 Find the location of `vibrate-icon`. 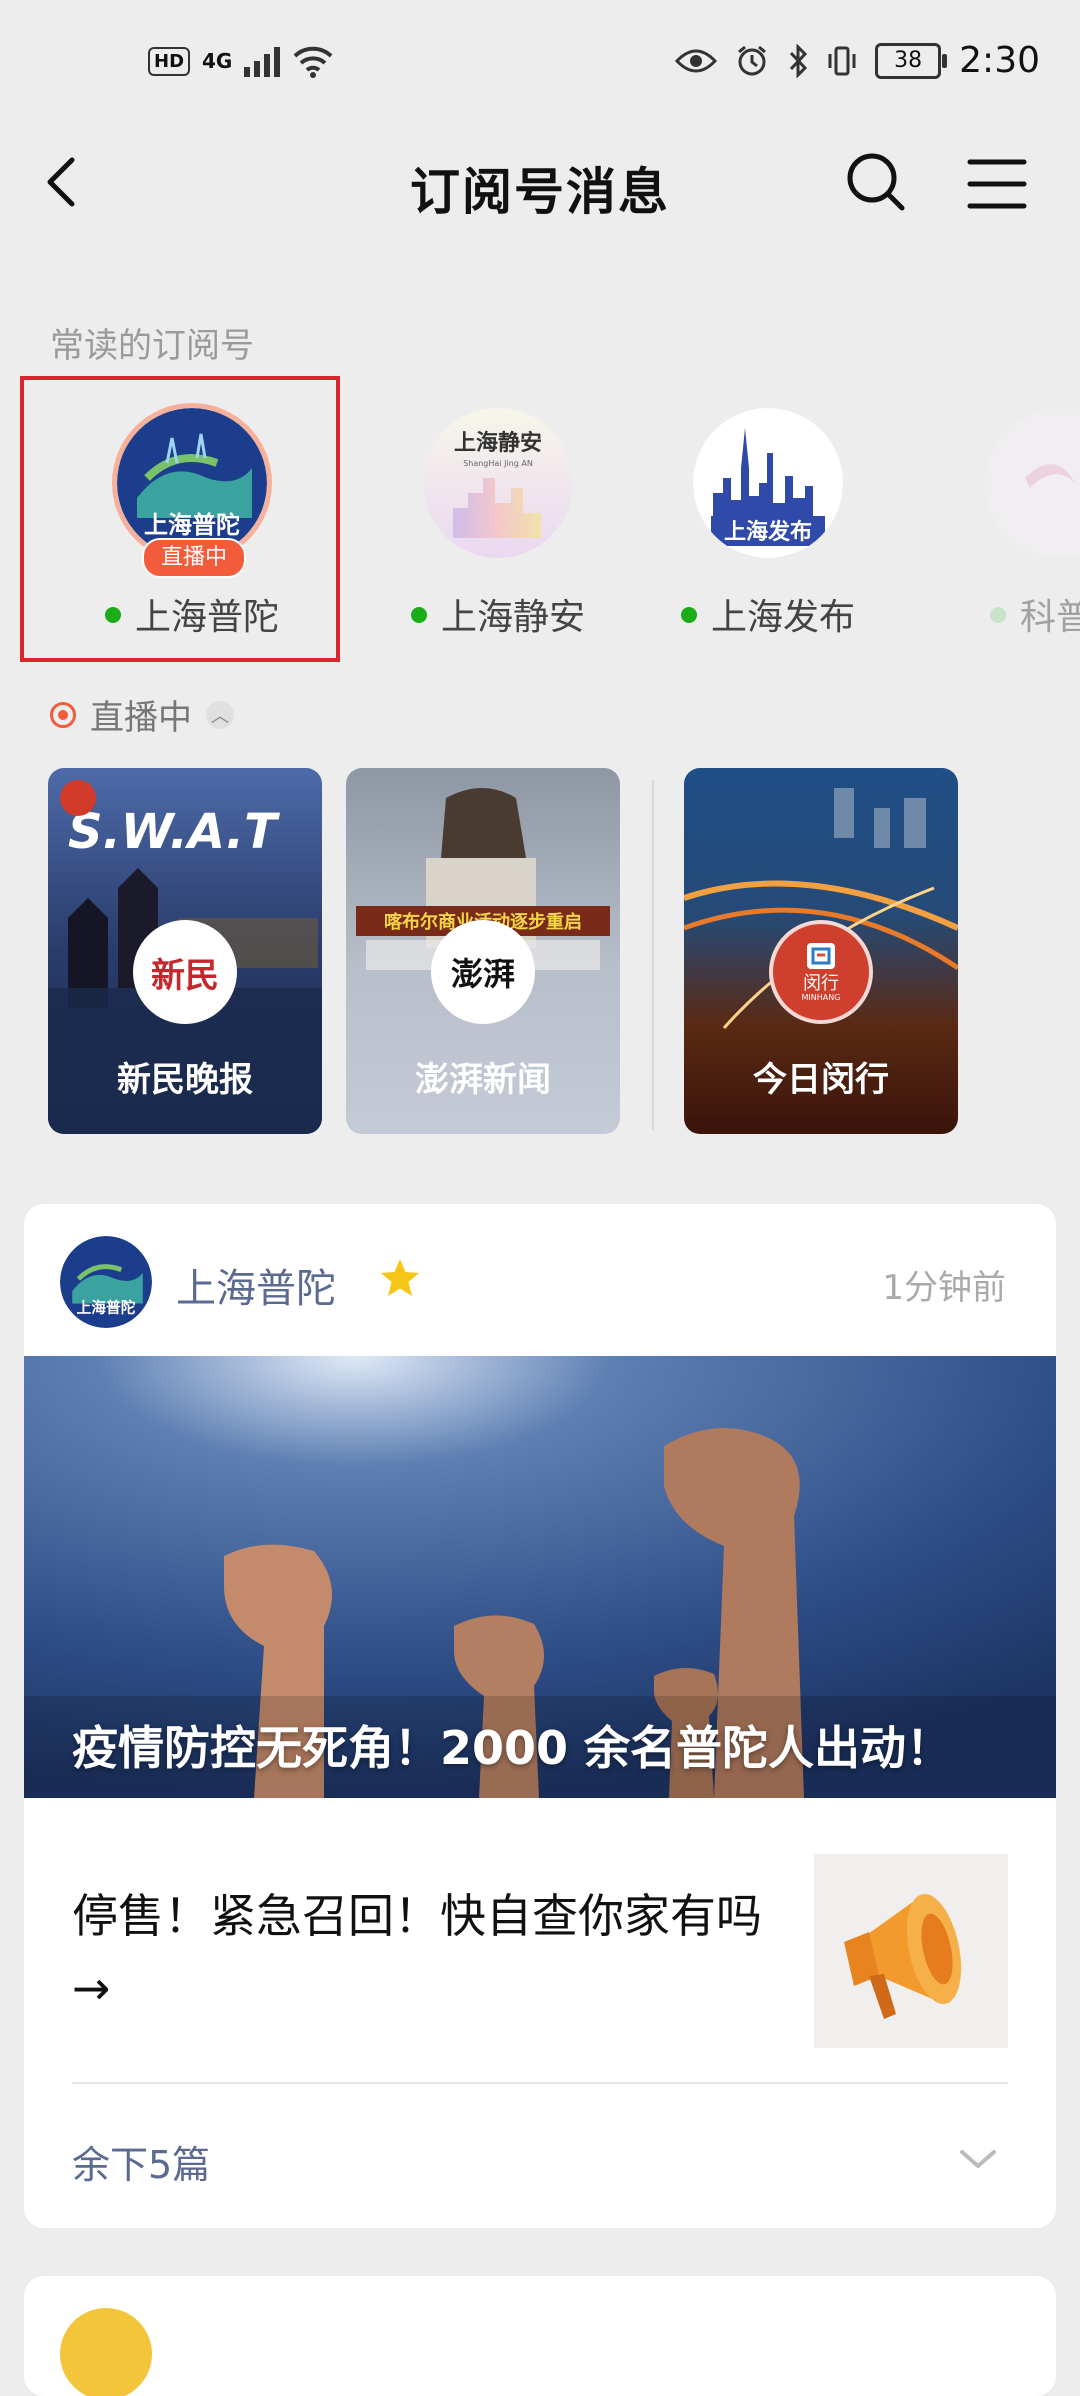

vibrate-icon is located at coordinates (842, 60).